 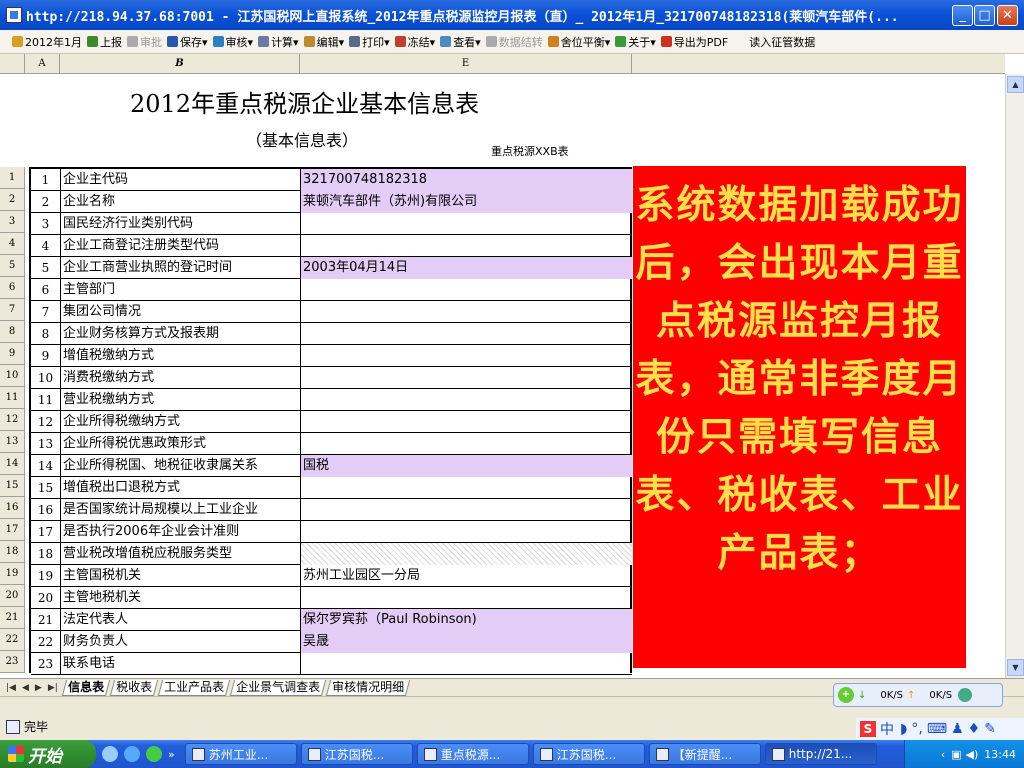 What do you see at coordinates (180, 64) in the screenshot?
I see `column-header-b: B` at bounding box center [180, 64].